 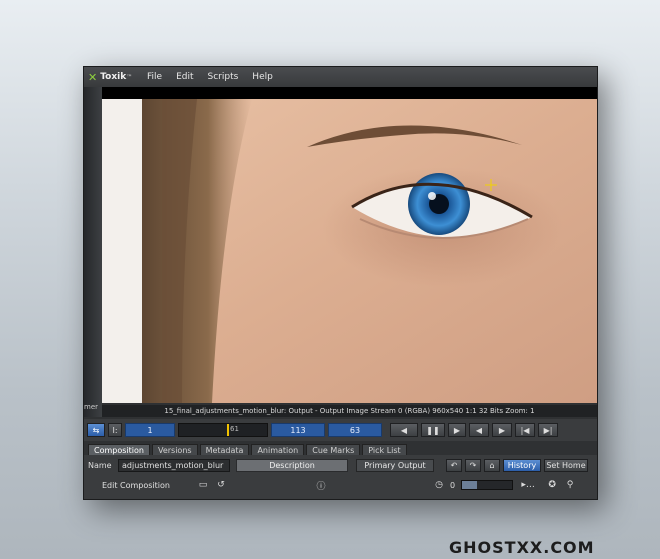 I want to click on tab-composition: Composition, so click(x=119, y=449).